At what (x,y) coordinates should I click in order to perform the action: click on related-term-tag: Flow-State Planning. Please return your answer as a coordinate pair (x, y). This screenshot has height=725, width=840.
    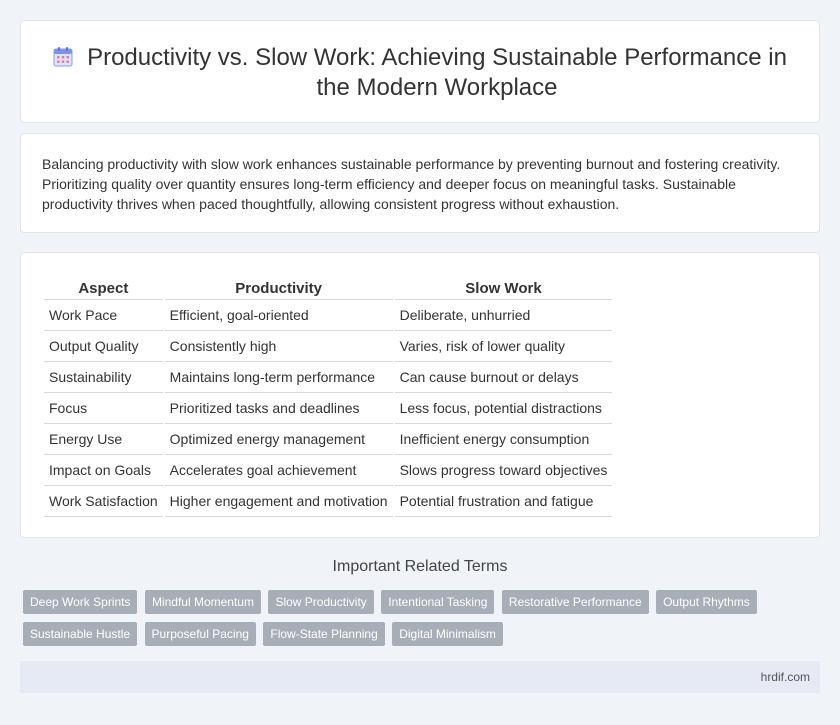
    Looking at the image, I should click on (324, 634).